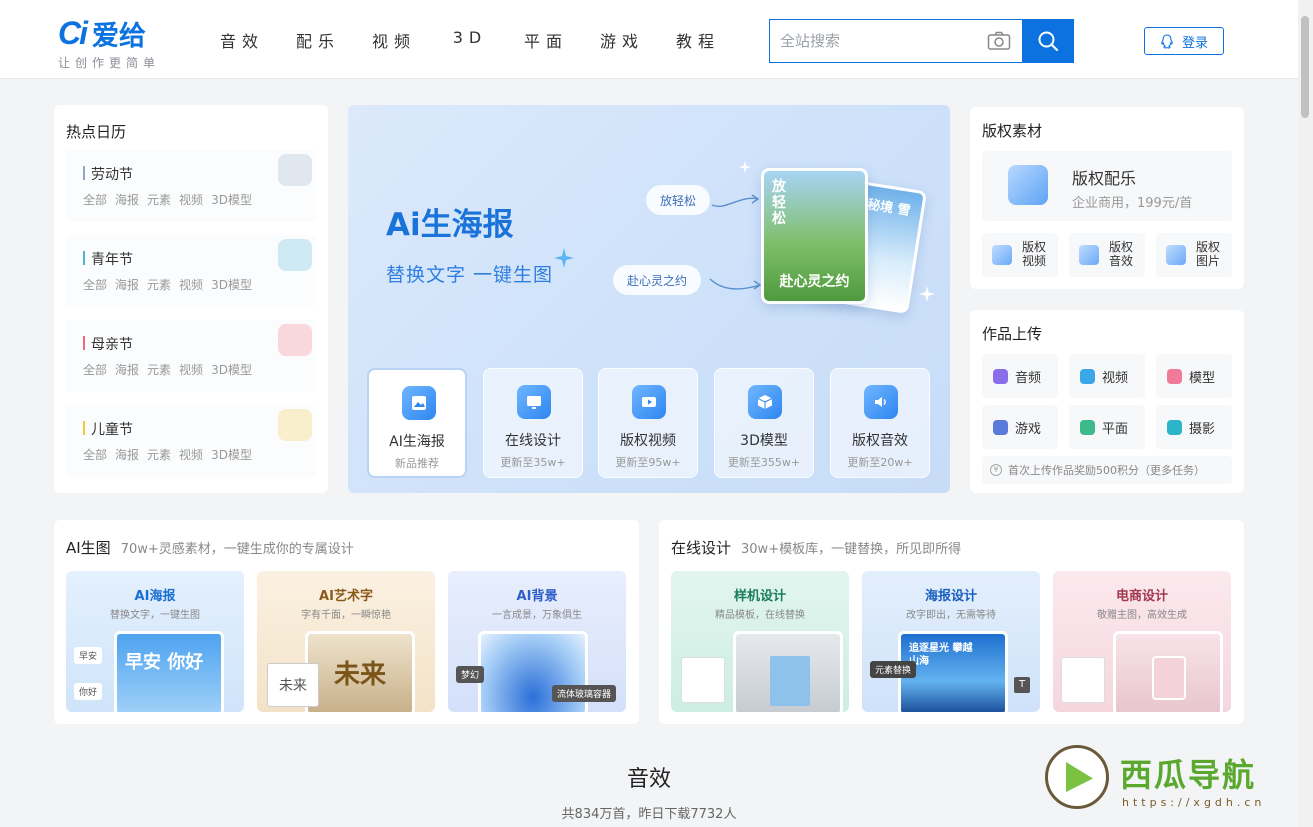  I want to click on hot-item-labor-day: 劳动节 全部 海报 元素 视频 3D模型, so click(191, 186).